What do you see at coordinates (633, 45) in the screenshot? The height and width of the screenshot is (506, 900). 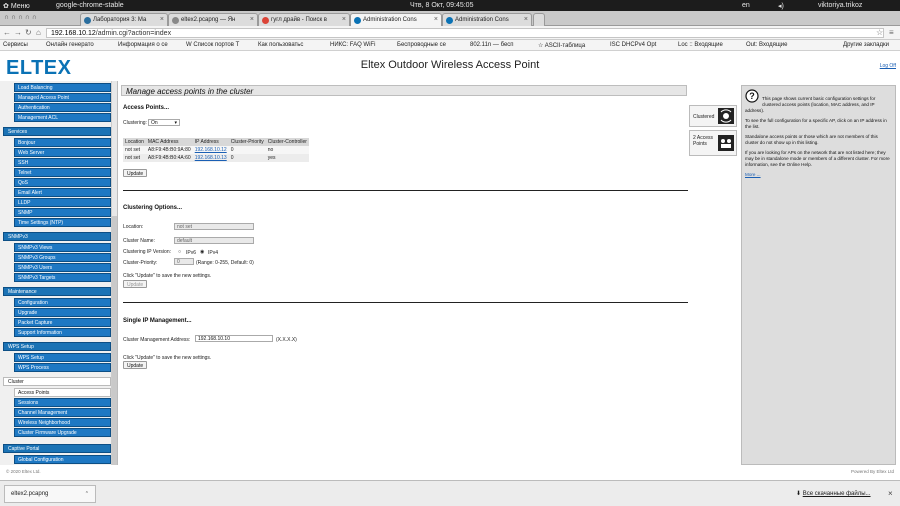 I see `bookmark-item: ISC DHCPv4 Opt` at bounding box center [633, 45].